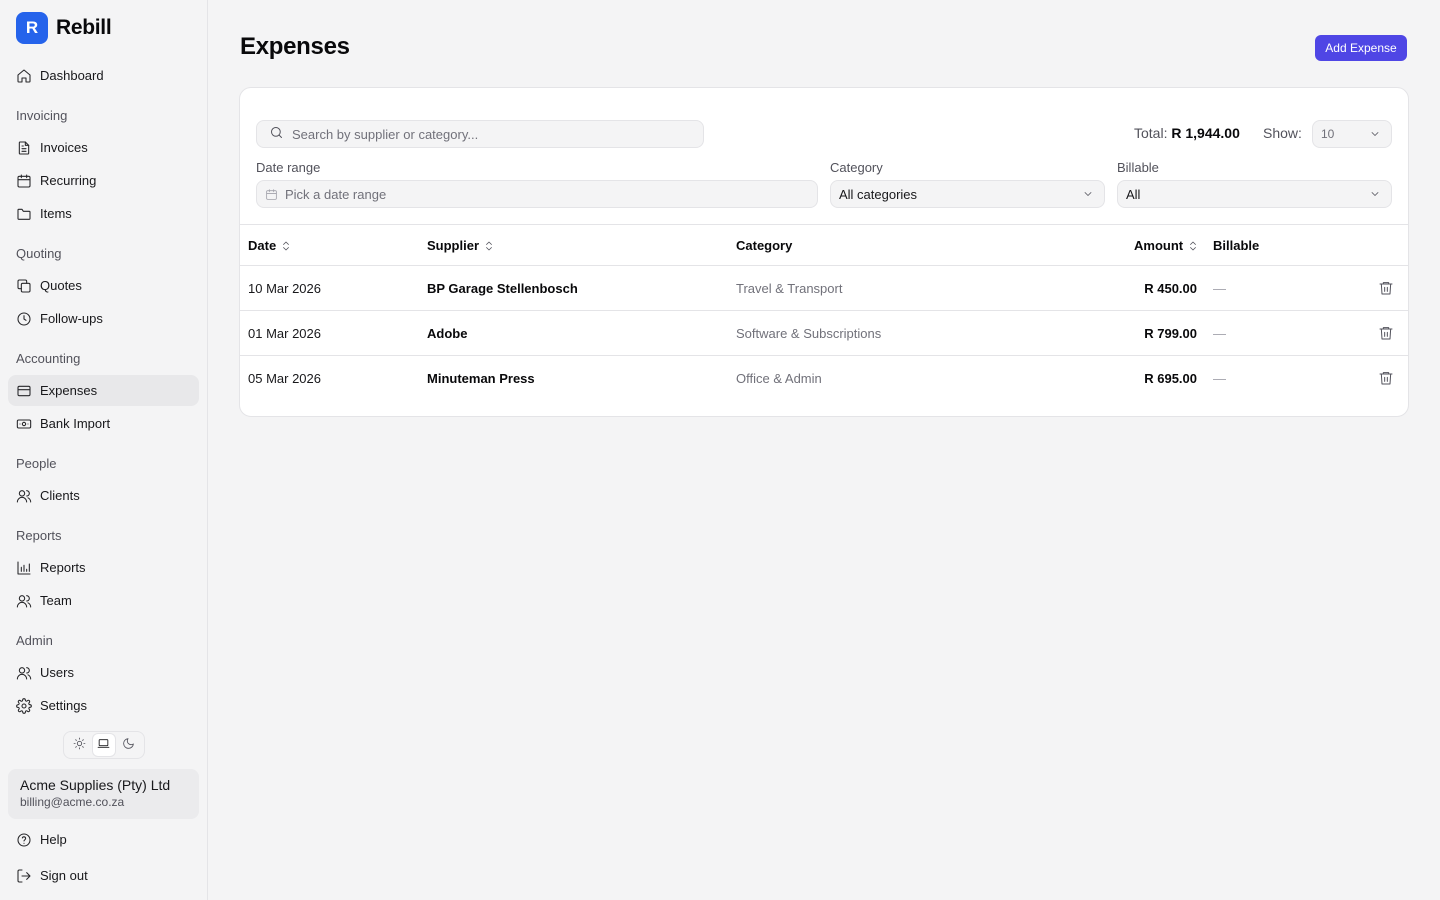 The image size is (1440, 900). Describe the element at coordinates (71, 318) in the screenshot. I see `sidebar-item-label: Follow-ups` at that location.